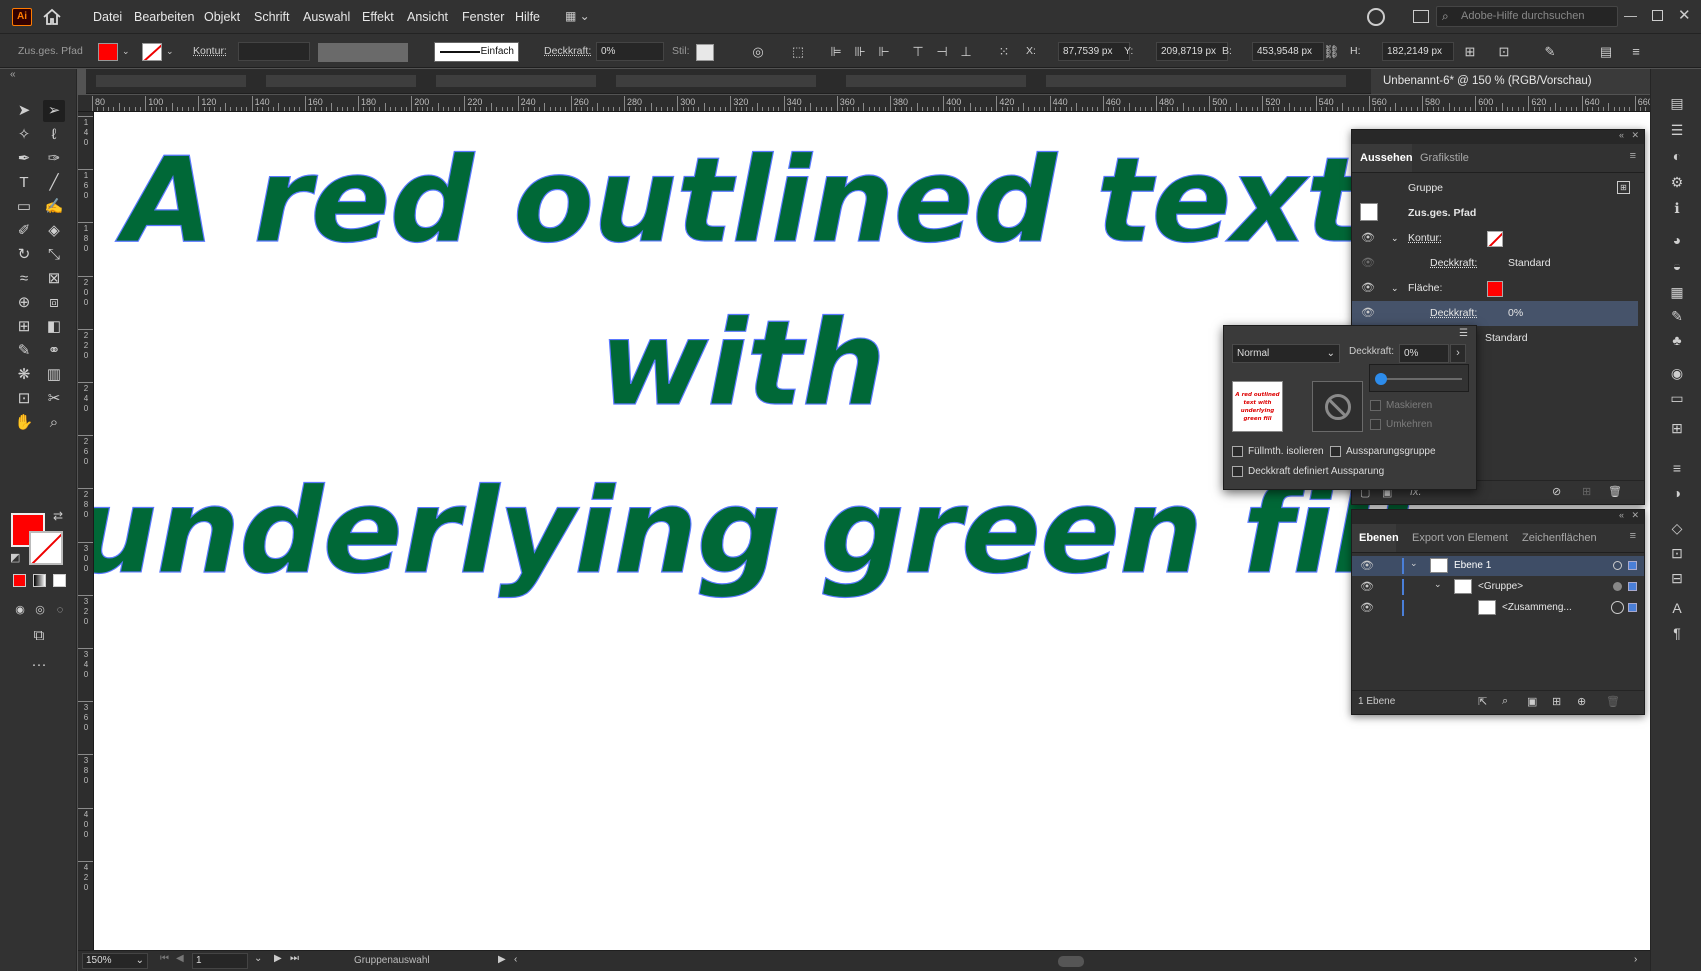  What do you see at coordinates (24, 111) in the screenshot?
I see `selection-tool-icon: ➤` at bounding box center [24, 111].